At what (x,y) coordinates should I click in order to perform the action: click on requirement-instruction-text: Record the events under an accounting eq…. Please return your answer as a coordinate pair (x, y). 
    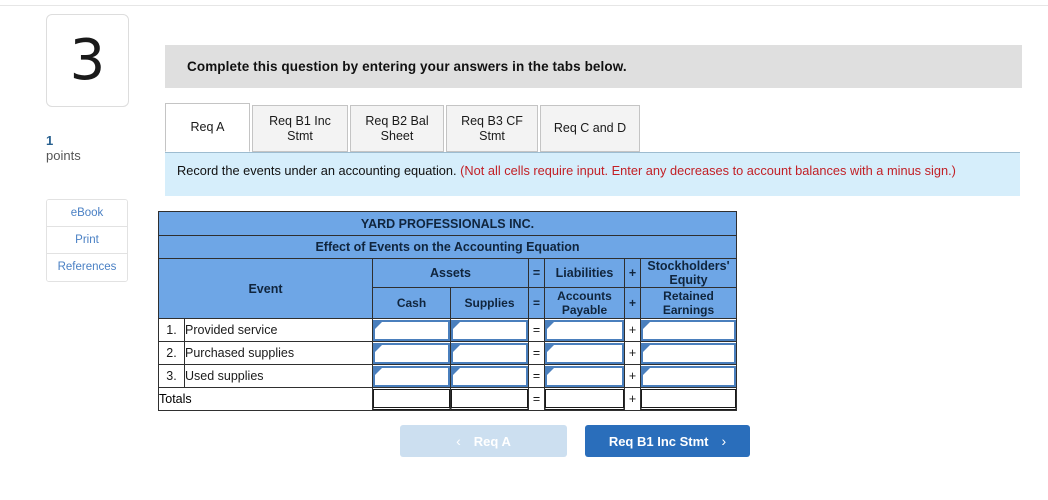
    Looking at the image, I should click on (592, 171).